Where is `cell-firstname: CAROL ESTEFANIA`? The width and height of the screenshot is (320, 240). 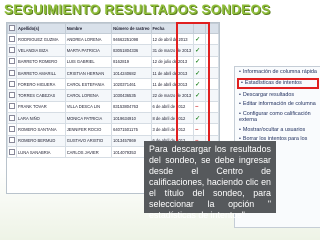 cell-firstname: CAROL ESTEFANIA is located at coordinates (88, 84).